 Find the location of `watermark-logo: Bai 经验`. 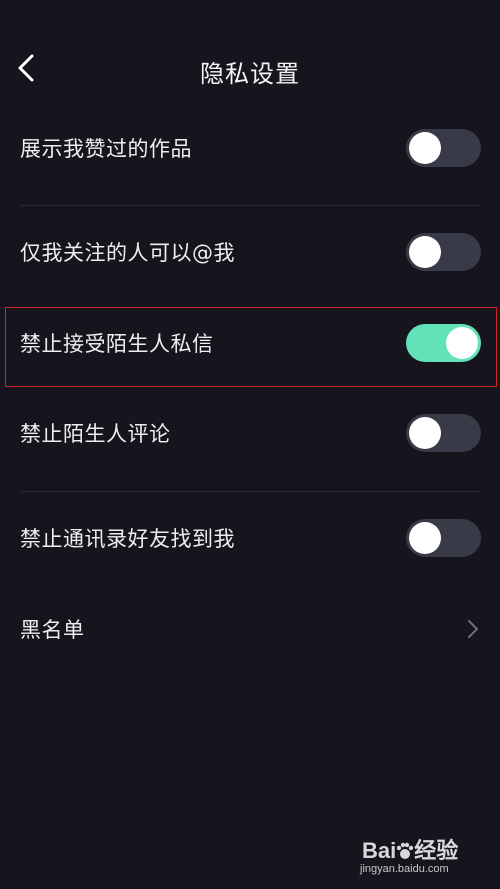

watermark-logo: Bai 经验 is located at coordinates (410, 850).